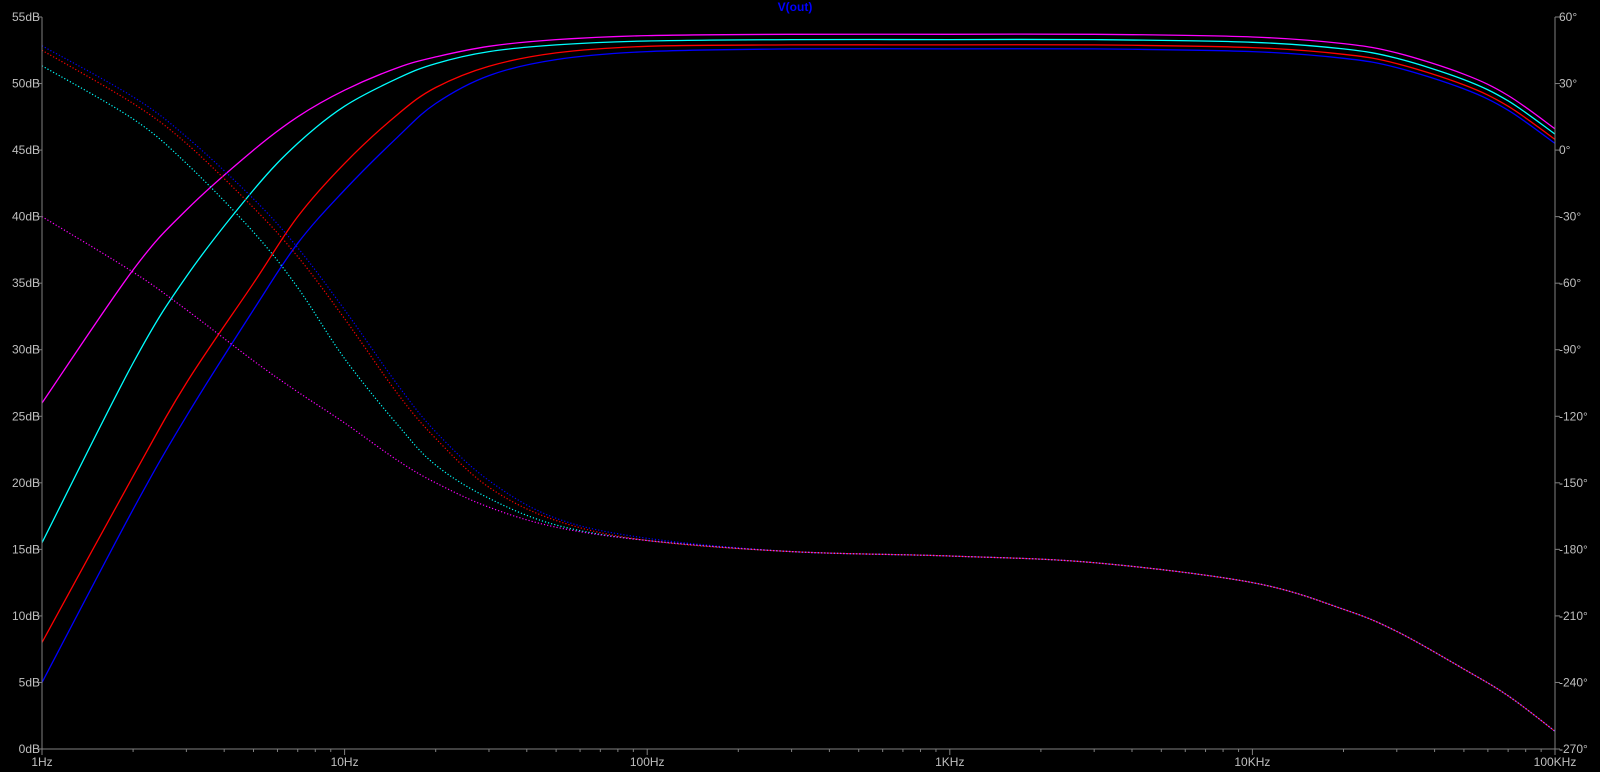 The width and height of the screenshot is (1600, 772). I want to click on y-right-tick-label: 0°, so click(1565, 150).